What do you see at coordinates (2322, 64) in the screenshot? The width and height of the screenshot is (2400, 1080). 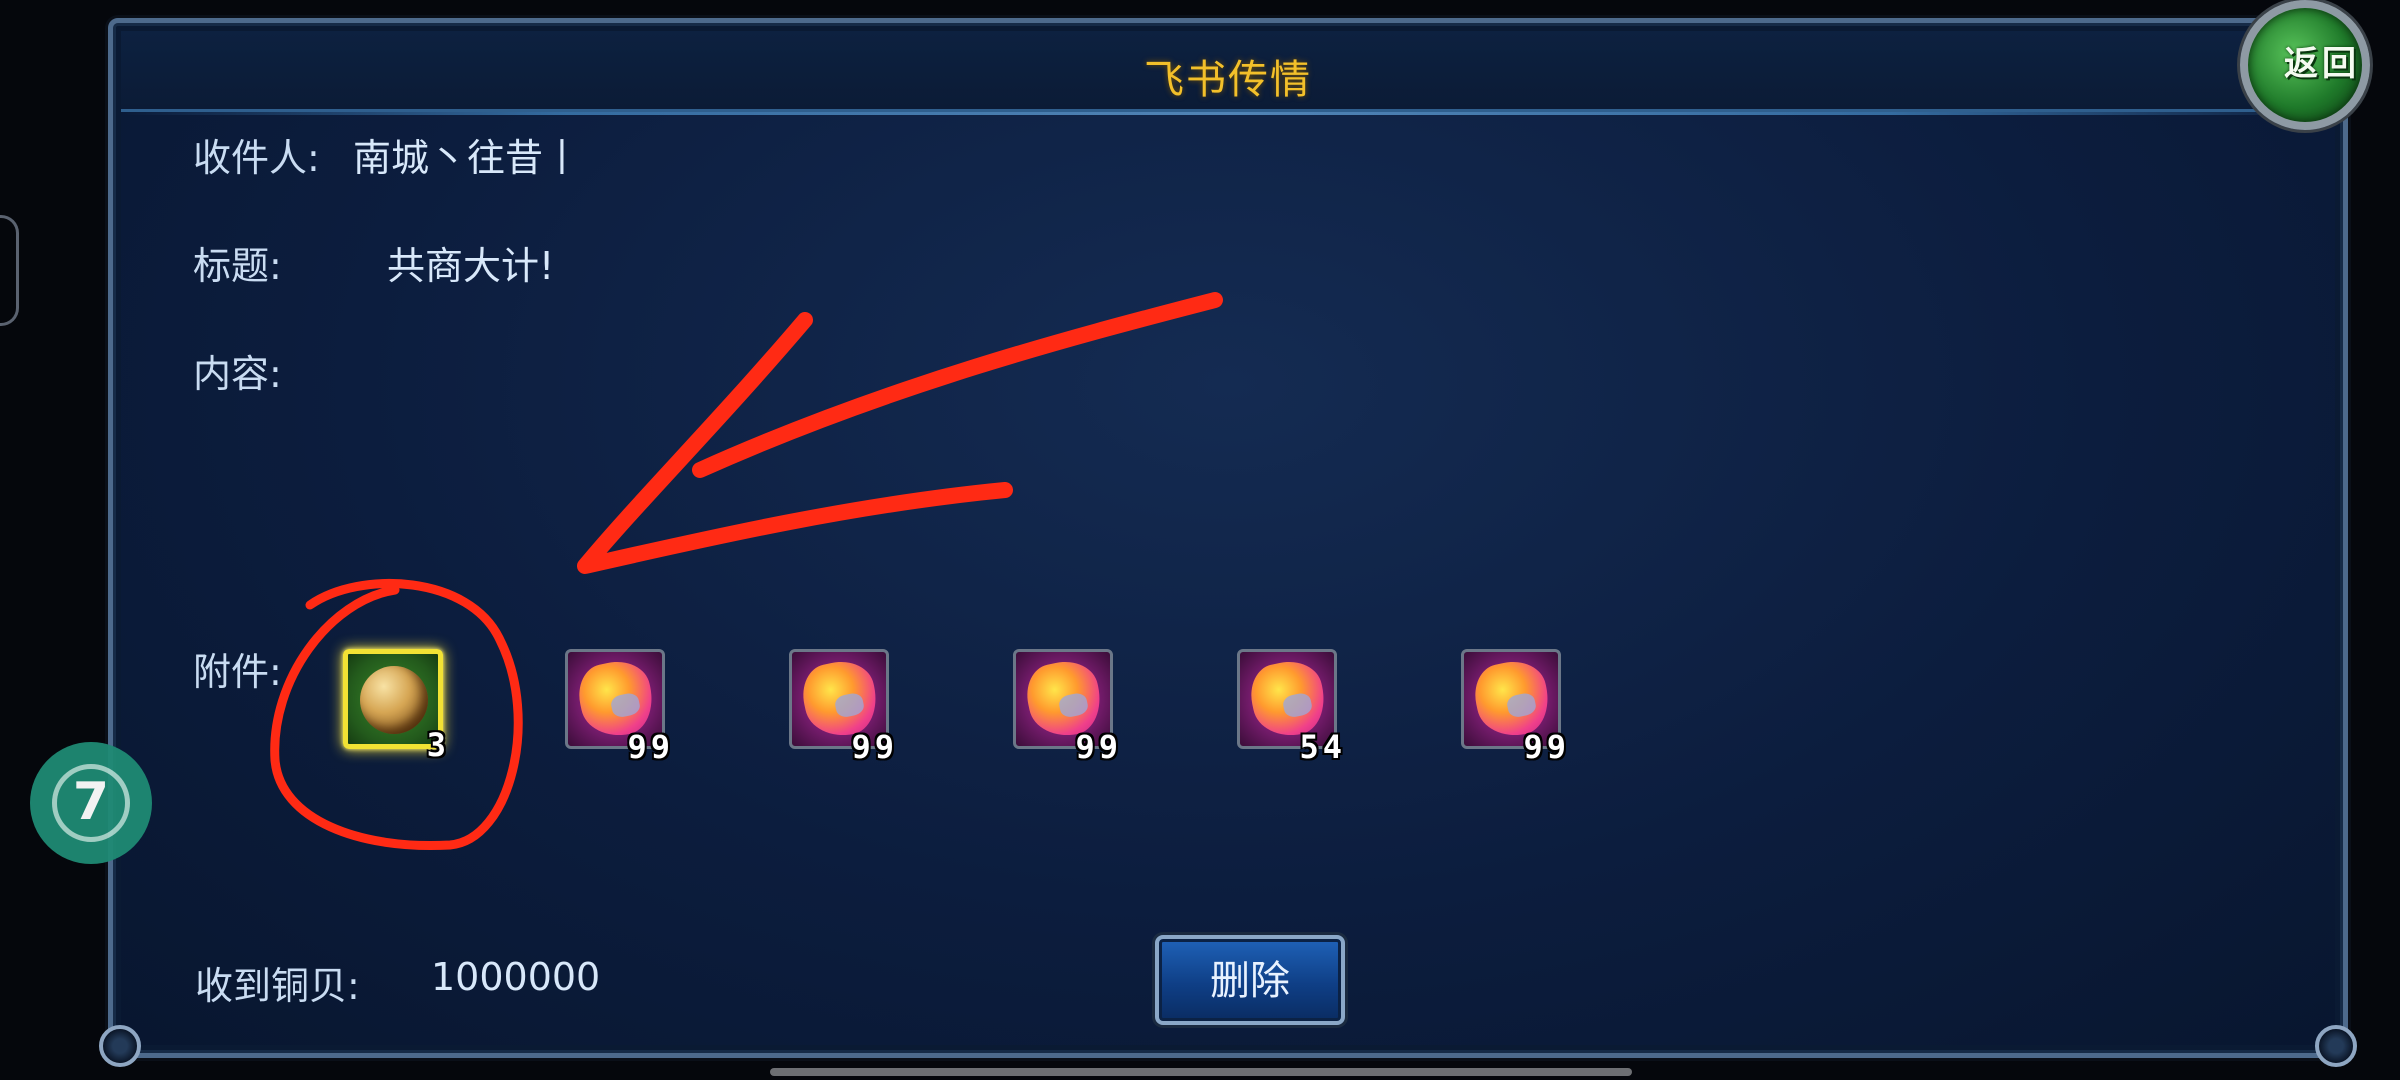 I see `back-button-label: 返回` at bounding box center [2322, 64].